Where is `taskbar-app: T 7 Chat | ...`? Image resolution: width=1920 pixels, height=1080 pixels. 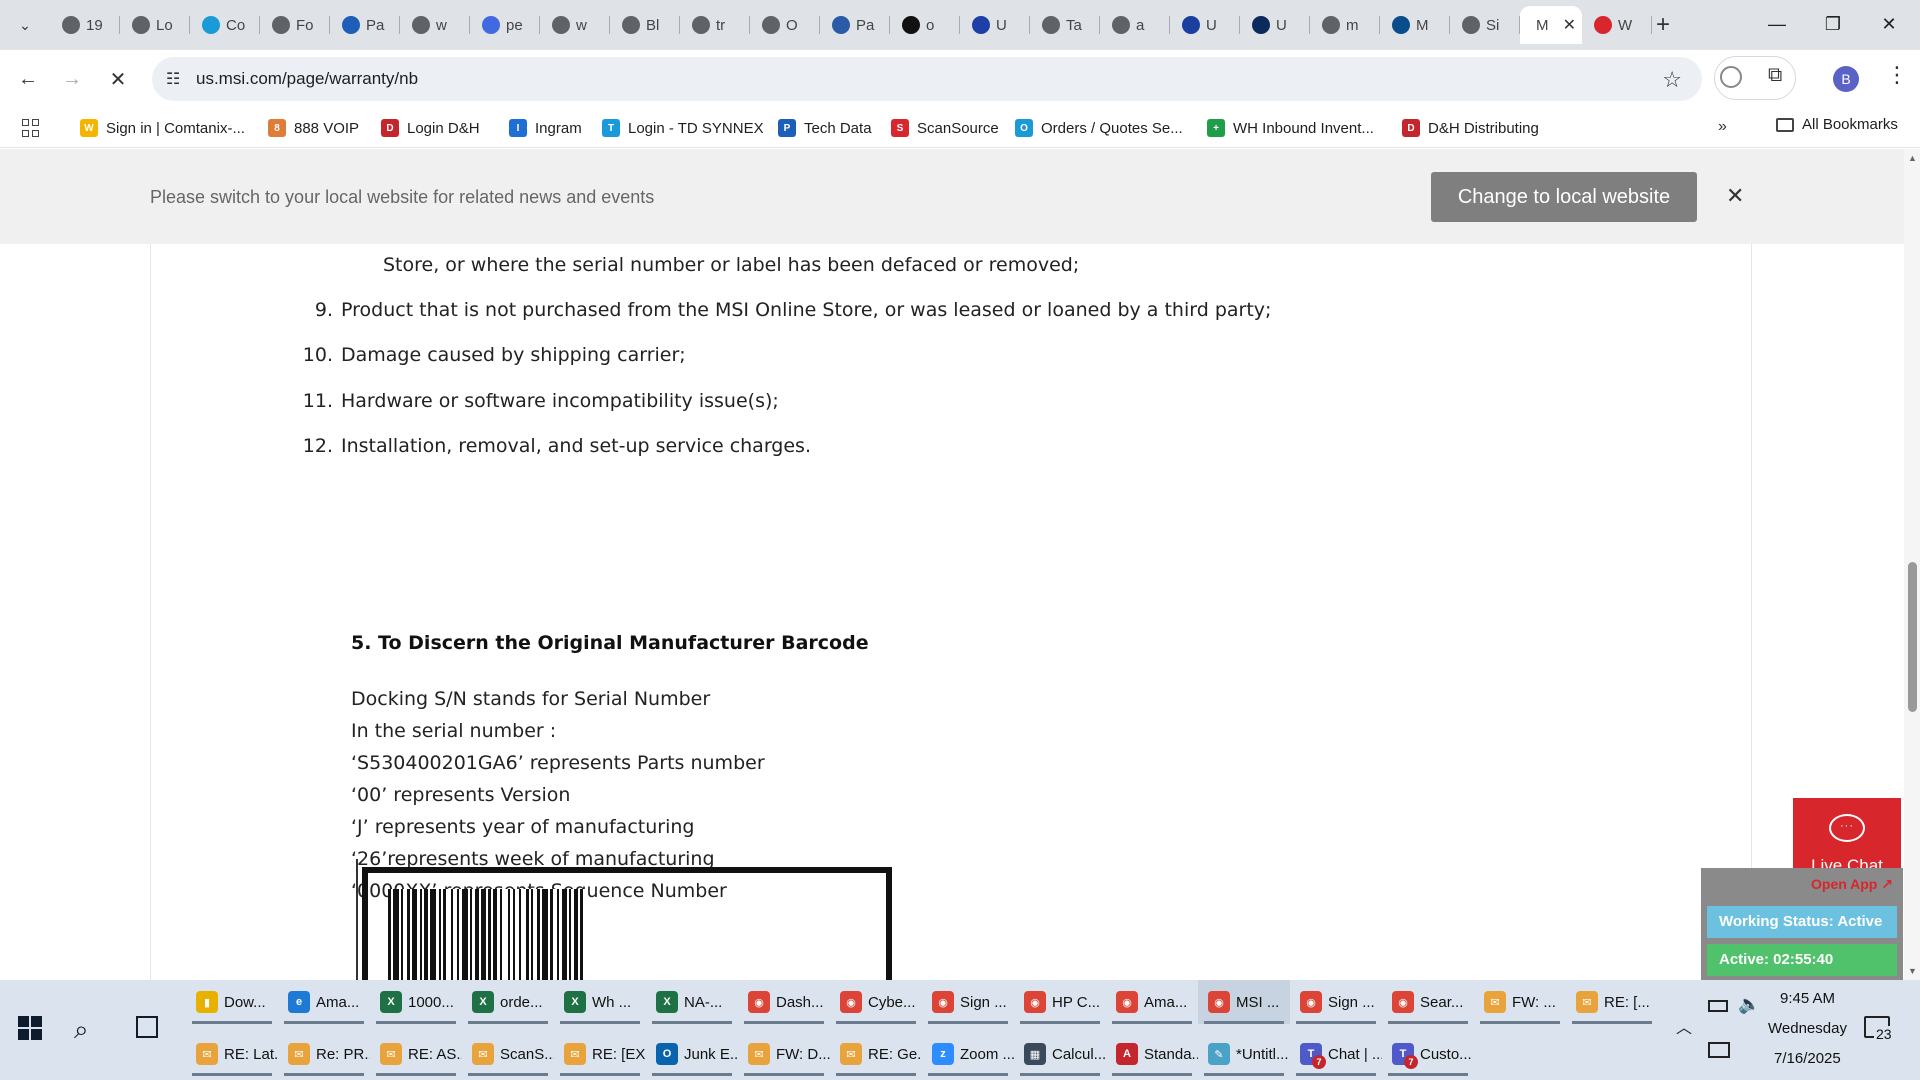 taskbar-app: T 7 Chat | ... is located at coordinates (1336, 1054).